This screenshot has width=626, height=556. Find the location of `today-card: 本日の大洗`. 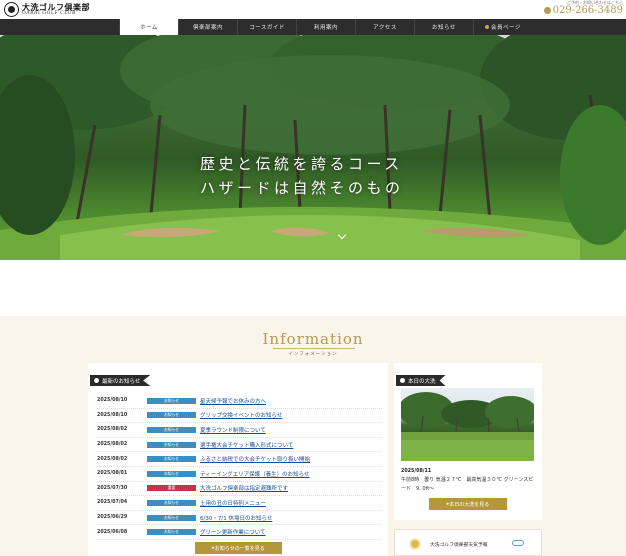

today-card: 本日の大洗 is located at coordinates (468, 441).